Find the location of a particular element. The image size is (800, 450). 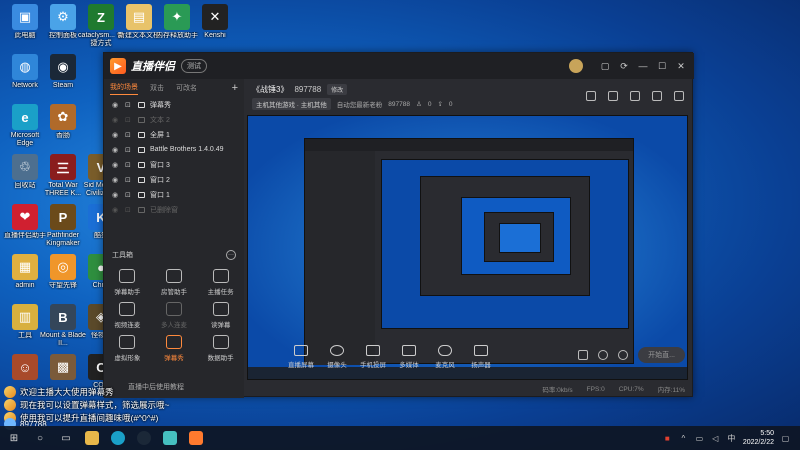

chevron-up-icon: ^ is located at coordinates (683, 438).